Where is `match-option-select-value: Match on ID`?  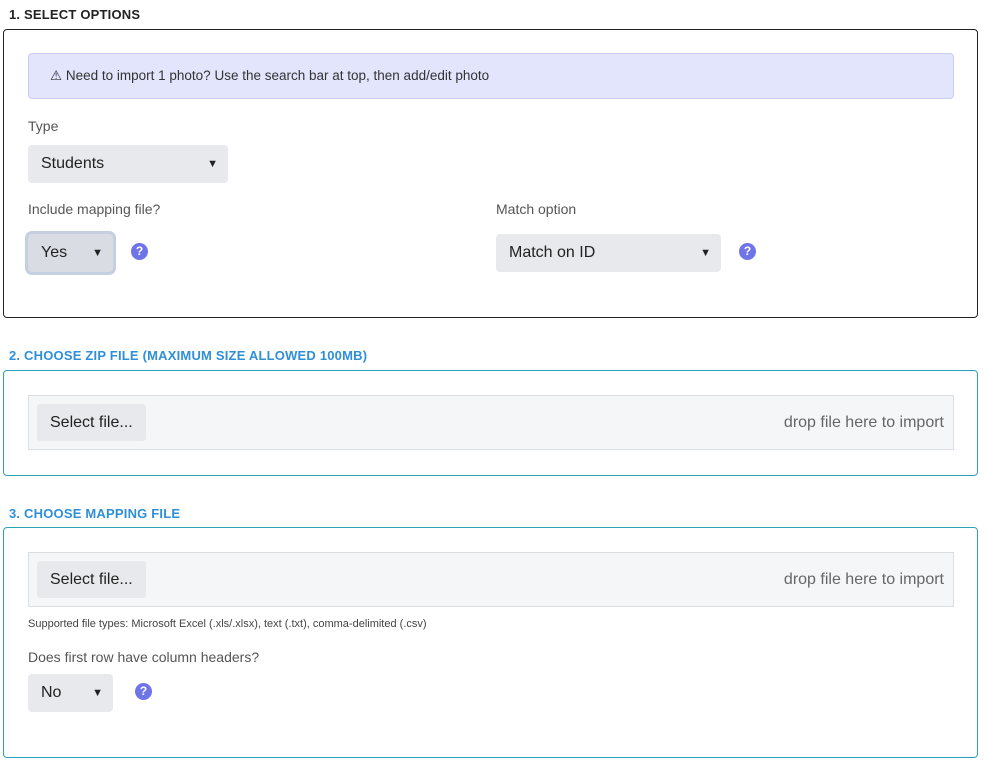 match-option-select-value: Match on ID is located at coordinates (552, 252).